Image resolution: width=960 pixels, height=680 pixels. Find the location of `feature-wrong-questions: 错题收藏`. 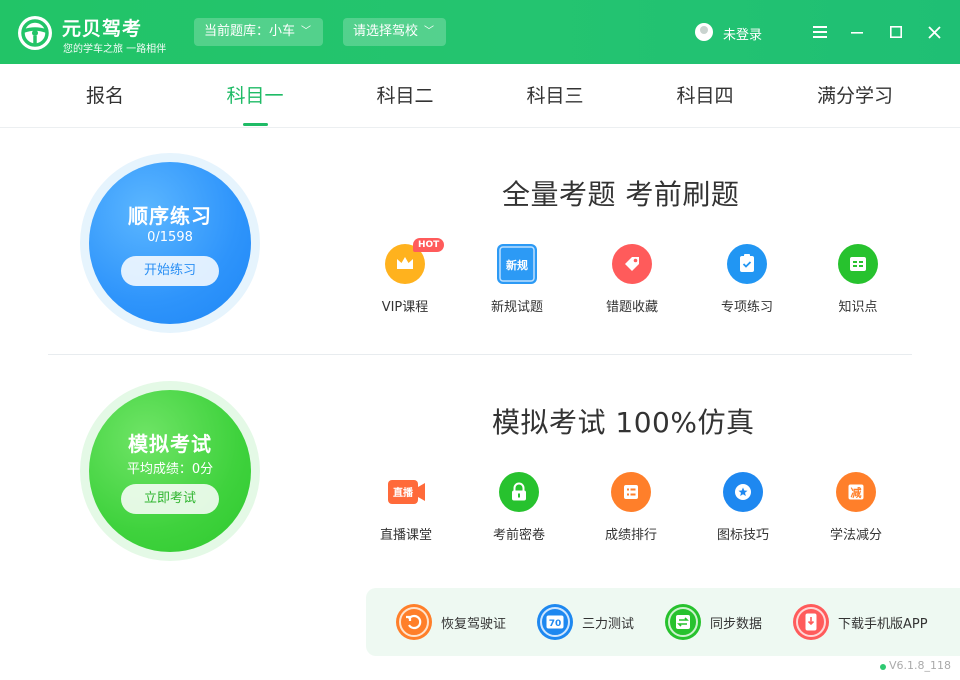

feature-wrong-questions: 错题收藏 is located at coordinates (632, 279).